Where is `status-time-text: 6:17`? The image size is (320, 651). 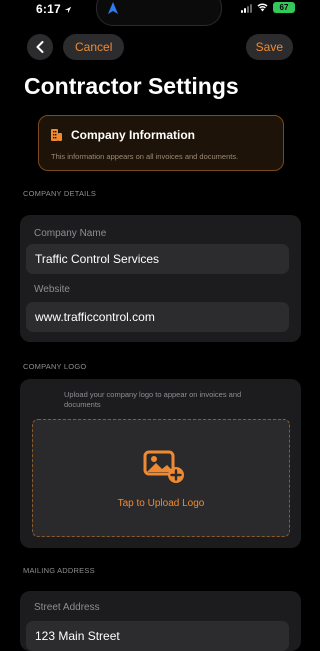 status-time-text: 6:17 is located at coordinates (48, 9).